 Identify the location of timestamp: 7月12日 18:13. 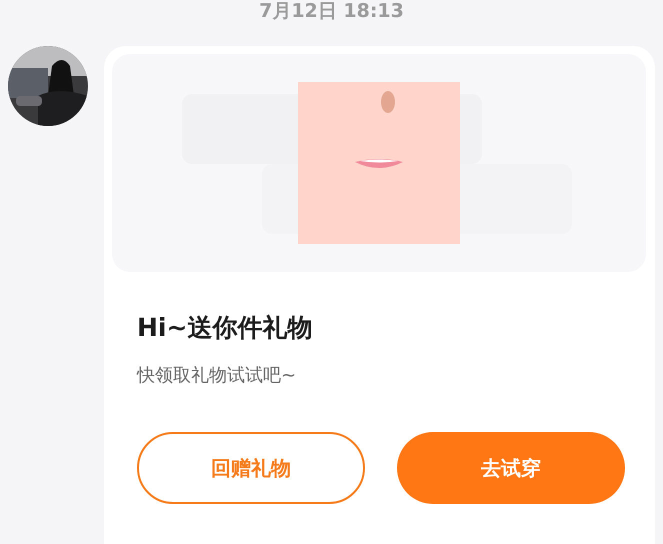
(331, 11).